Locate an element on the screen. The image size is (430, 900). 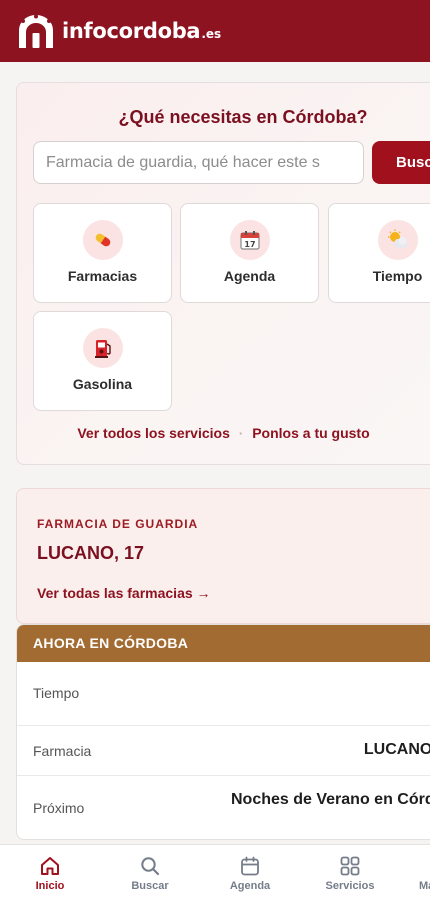
now-row-value: Noches de Verano en Córdoba is located at coordinates (330, 799).